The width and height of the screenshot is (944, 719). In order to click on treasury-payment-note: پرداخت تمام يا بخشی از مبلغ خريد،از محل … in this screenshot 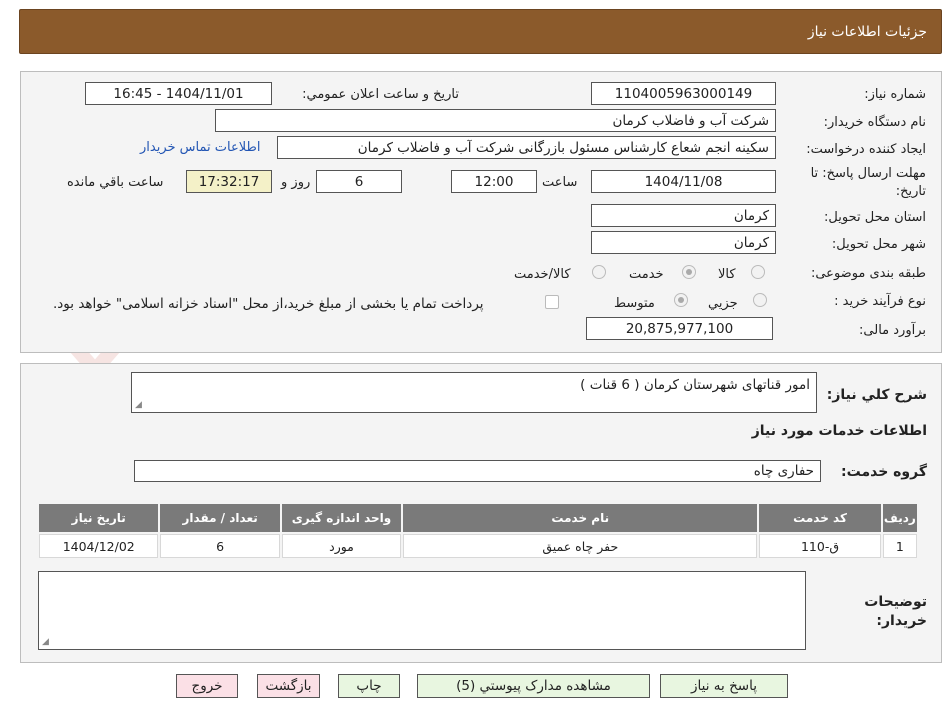, I will do `click(268, 304)`.